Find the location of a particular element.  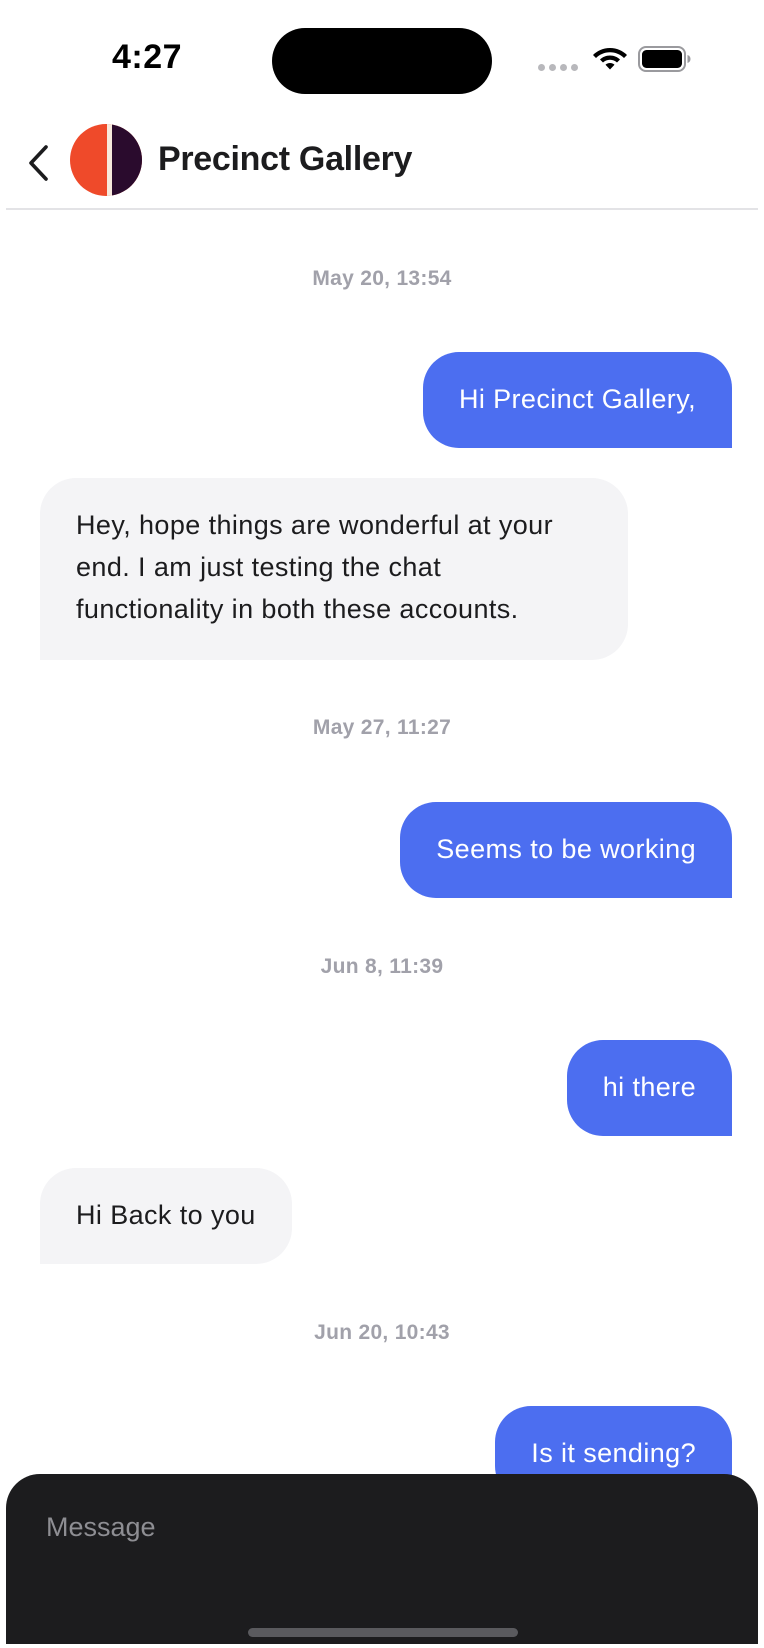

cellular-signal-icon is located at coordinates (558, 67).